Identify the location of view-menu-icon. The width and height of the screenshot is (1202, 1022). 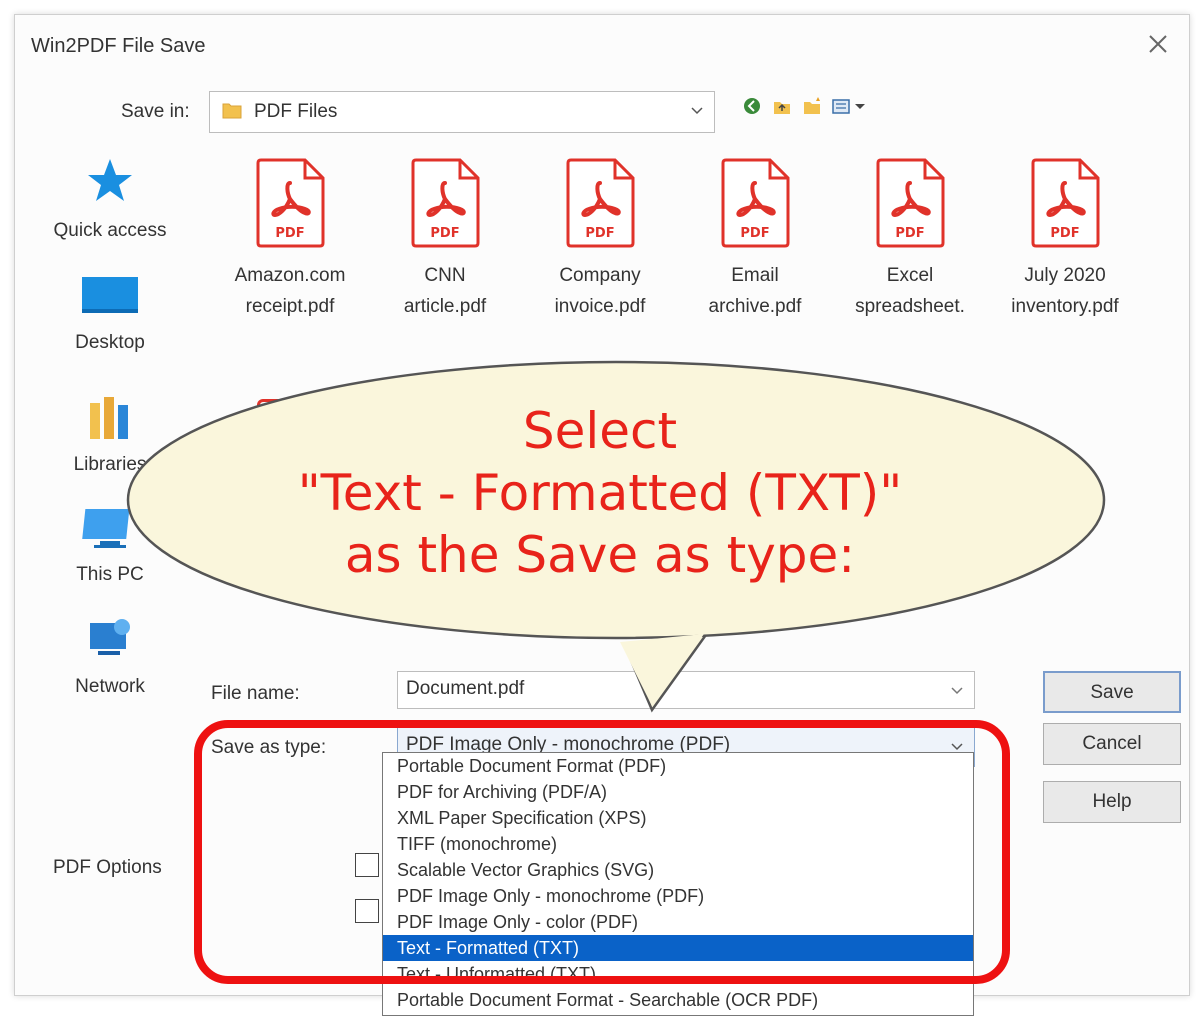
(850, 106).